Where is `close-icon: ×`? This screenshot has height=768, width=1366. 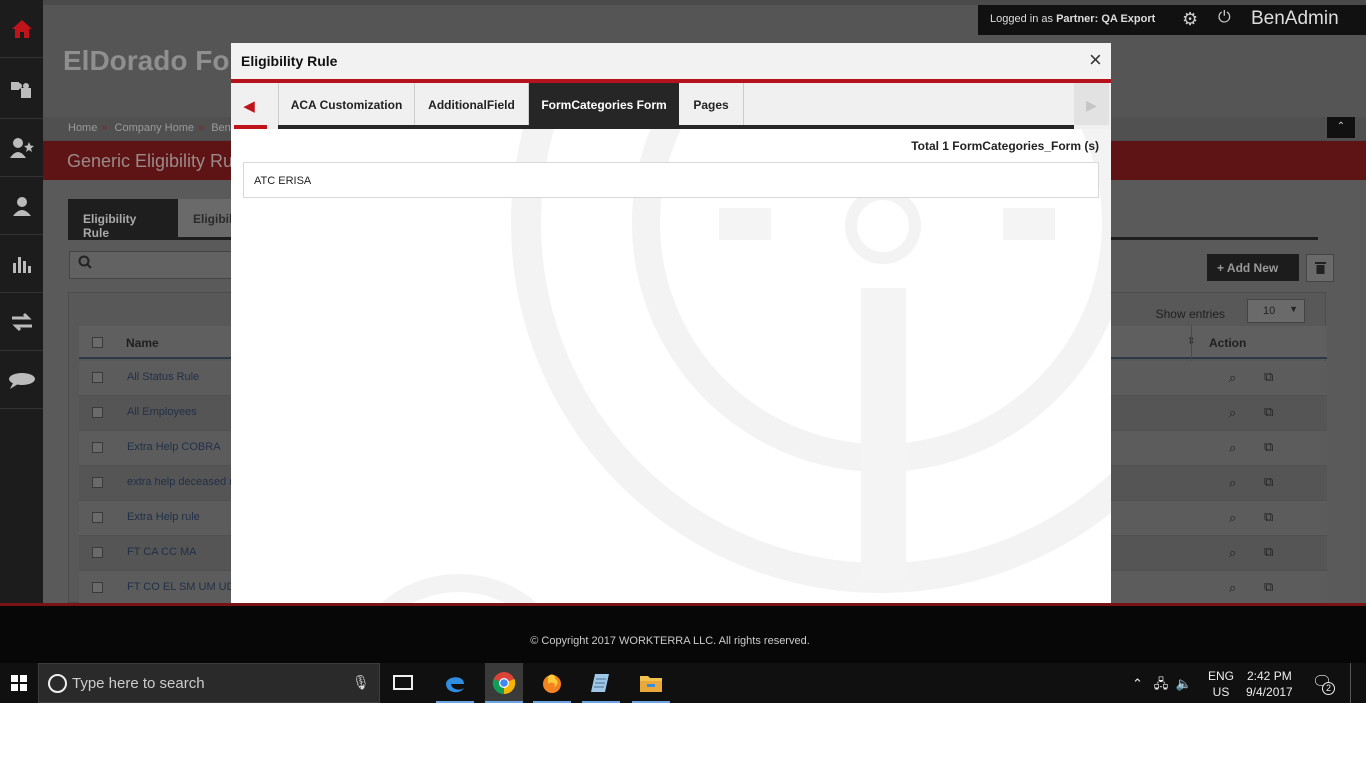 close-icon: × is located at coordinates (1095, 60).